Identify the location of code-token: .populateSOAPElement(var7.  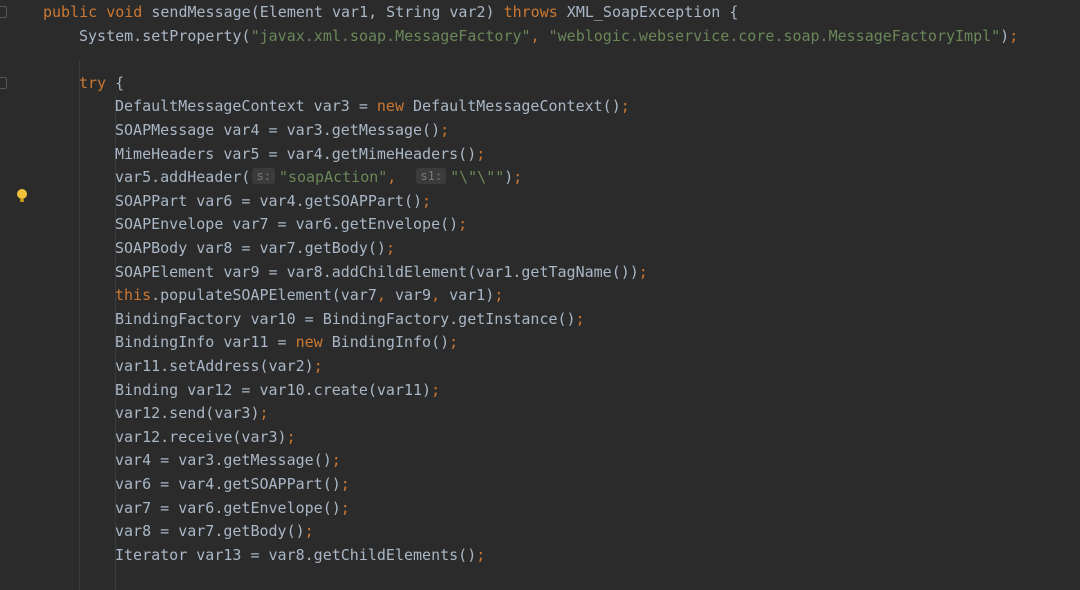
(264, 295).